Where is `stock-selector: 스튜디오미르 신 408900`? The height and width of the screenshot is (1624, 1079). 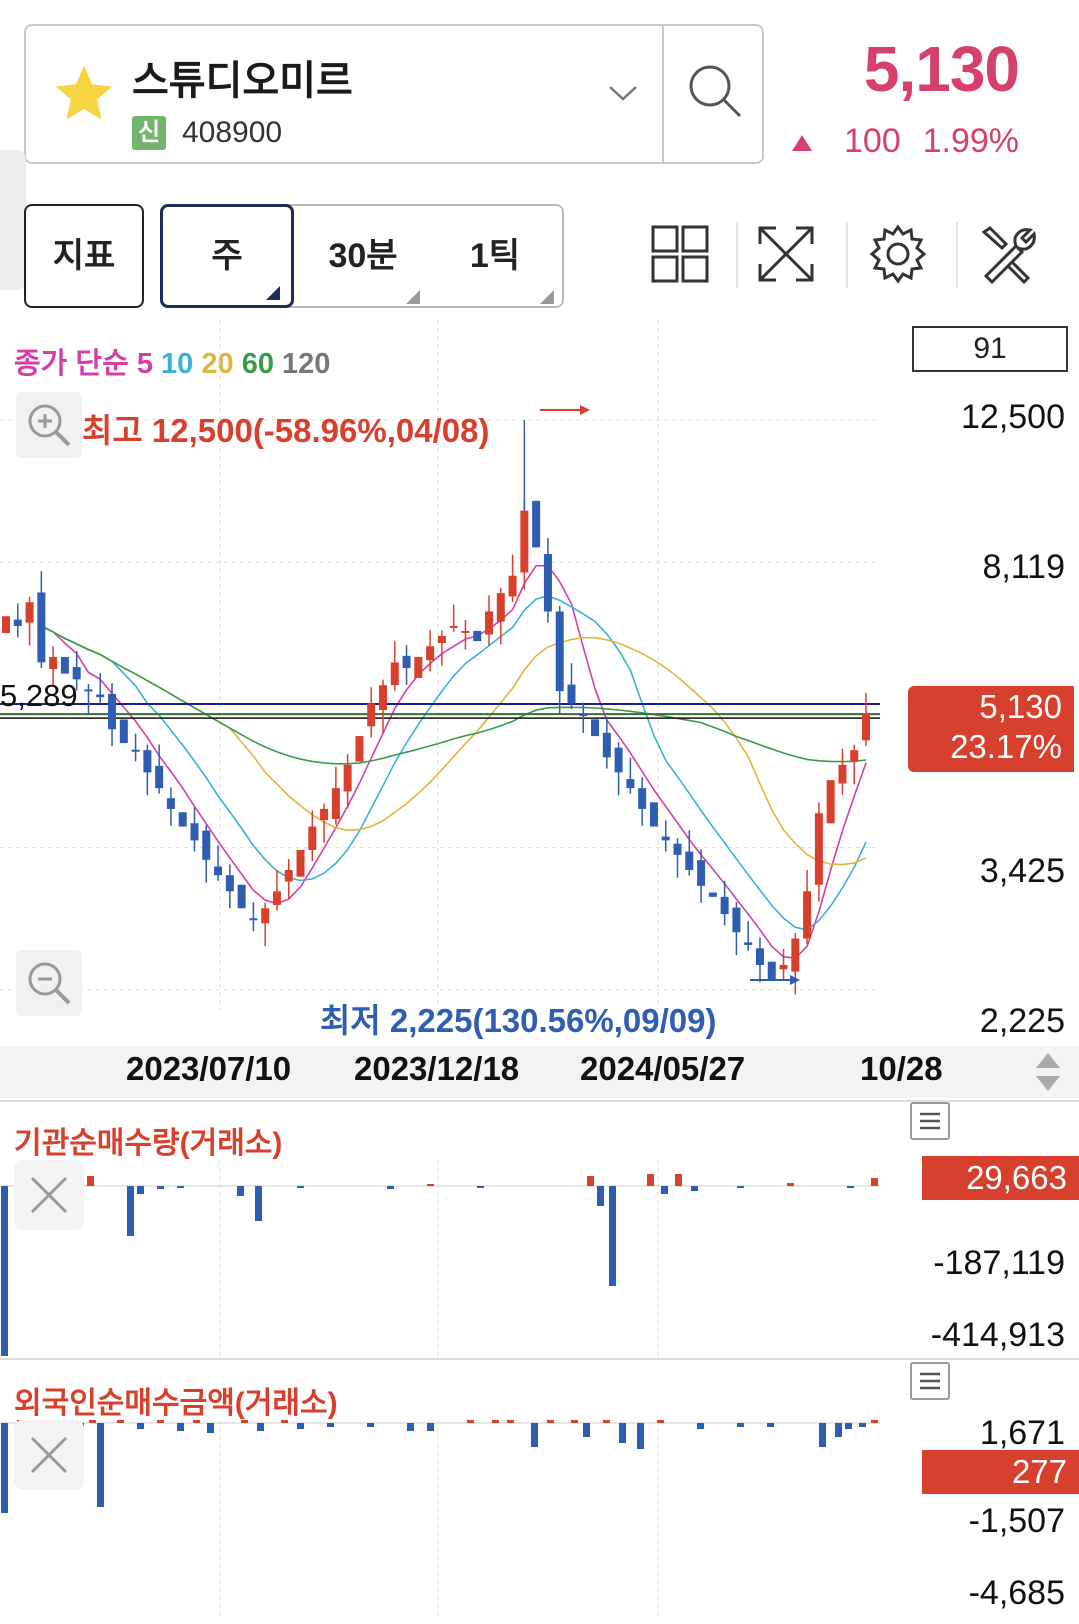 stock-selector: 스튜디오미르 신 408900 is located at coordinates (394, 94).